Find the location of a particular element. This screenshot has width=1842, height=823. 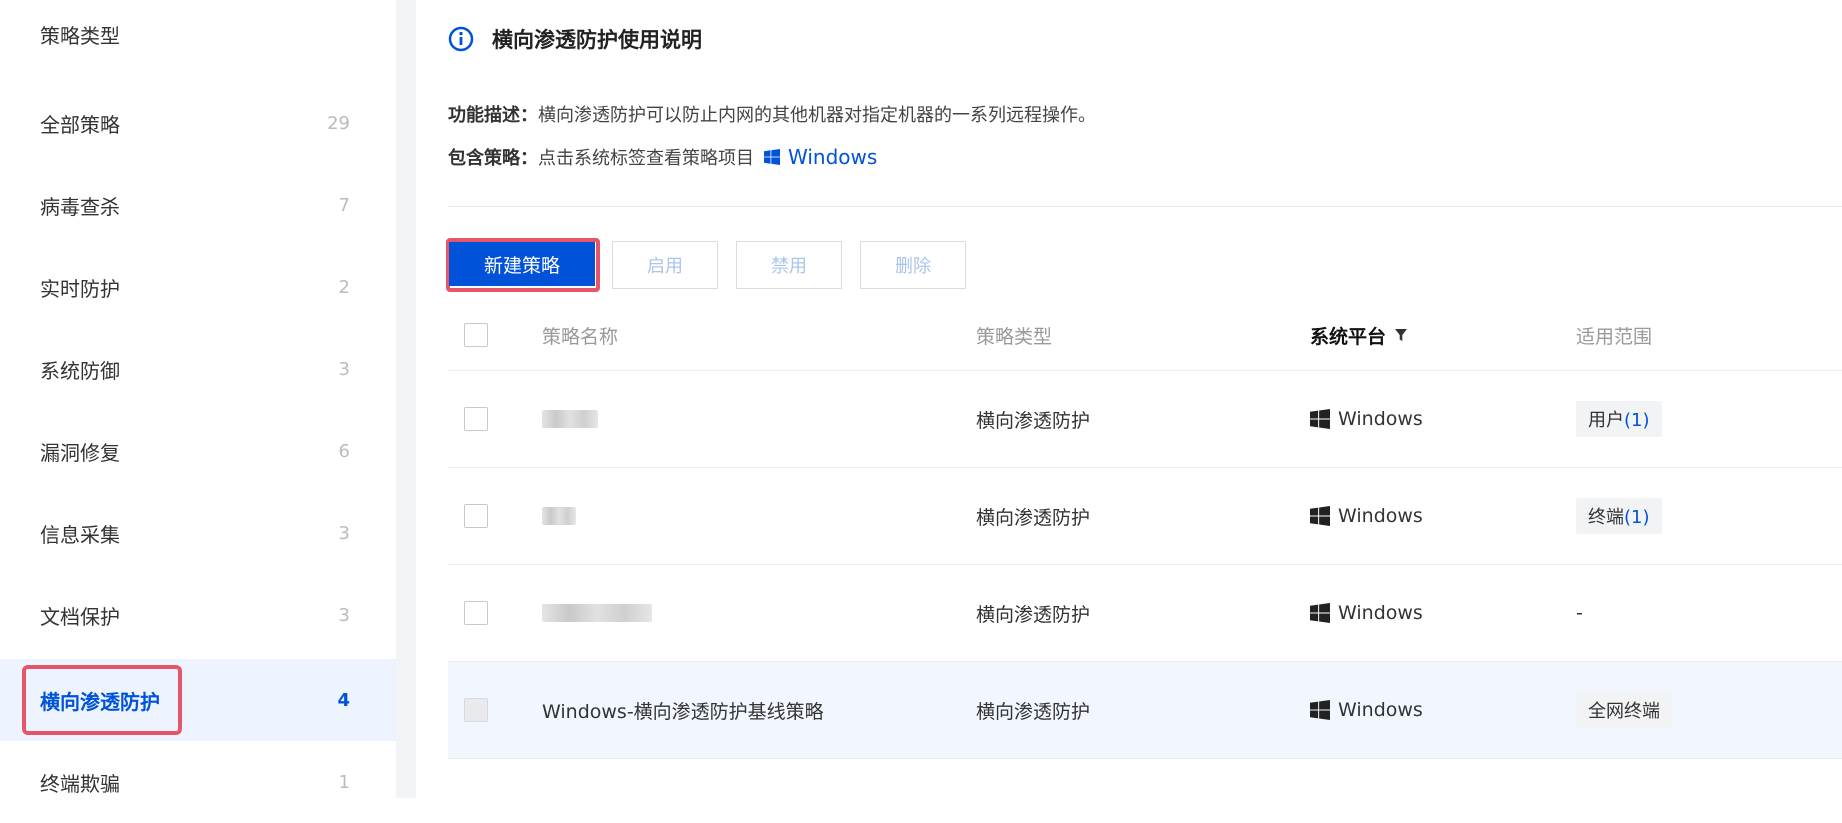

desc-text: 横向渗透防护可以防止内网的其他机器对指定机器的一系列远程操作。 is located at coordinates (817, 115).